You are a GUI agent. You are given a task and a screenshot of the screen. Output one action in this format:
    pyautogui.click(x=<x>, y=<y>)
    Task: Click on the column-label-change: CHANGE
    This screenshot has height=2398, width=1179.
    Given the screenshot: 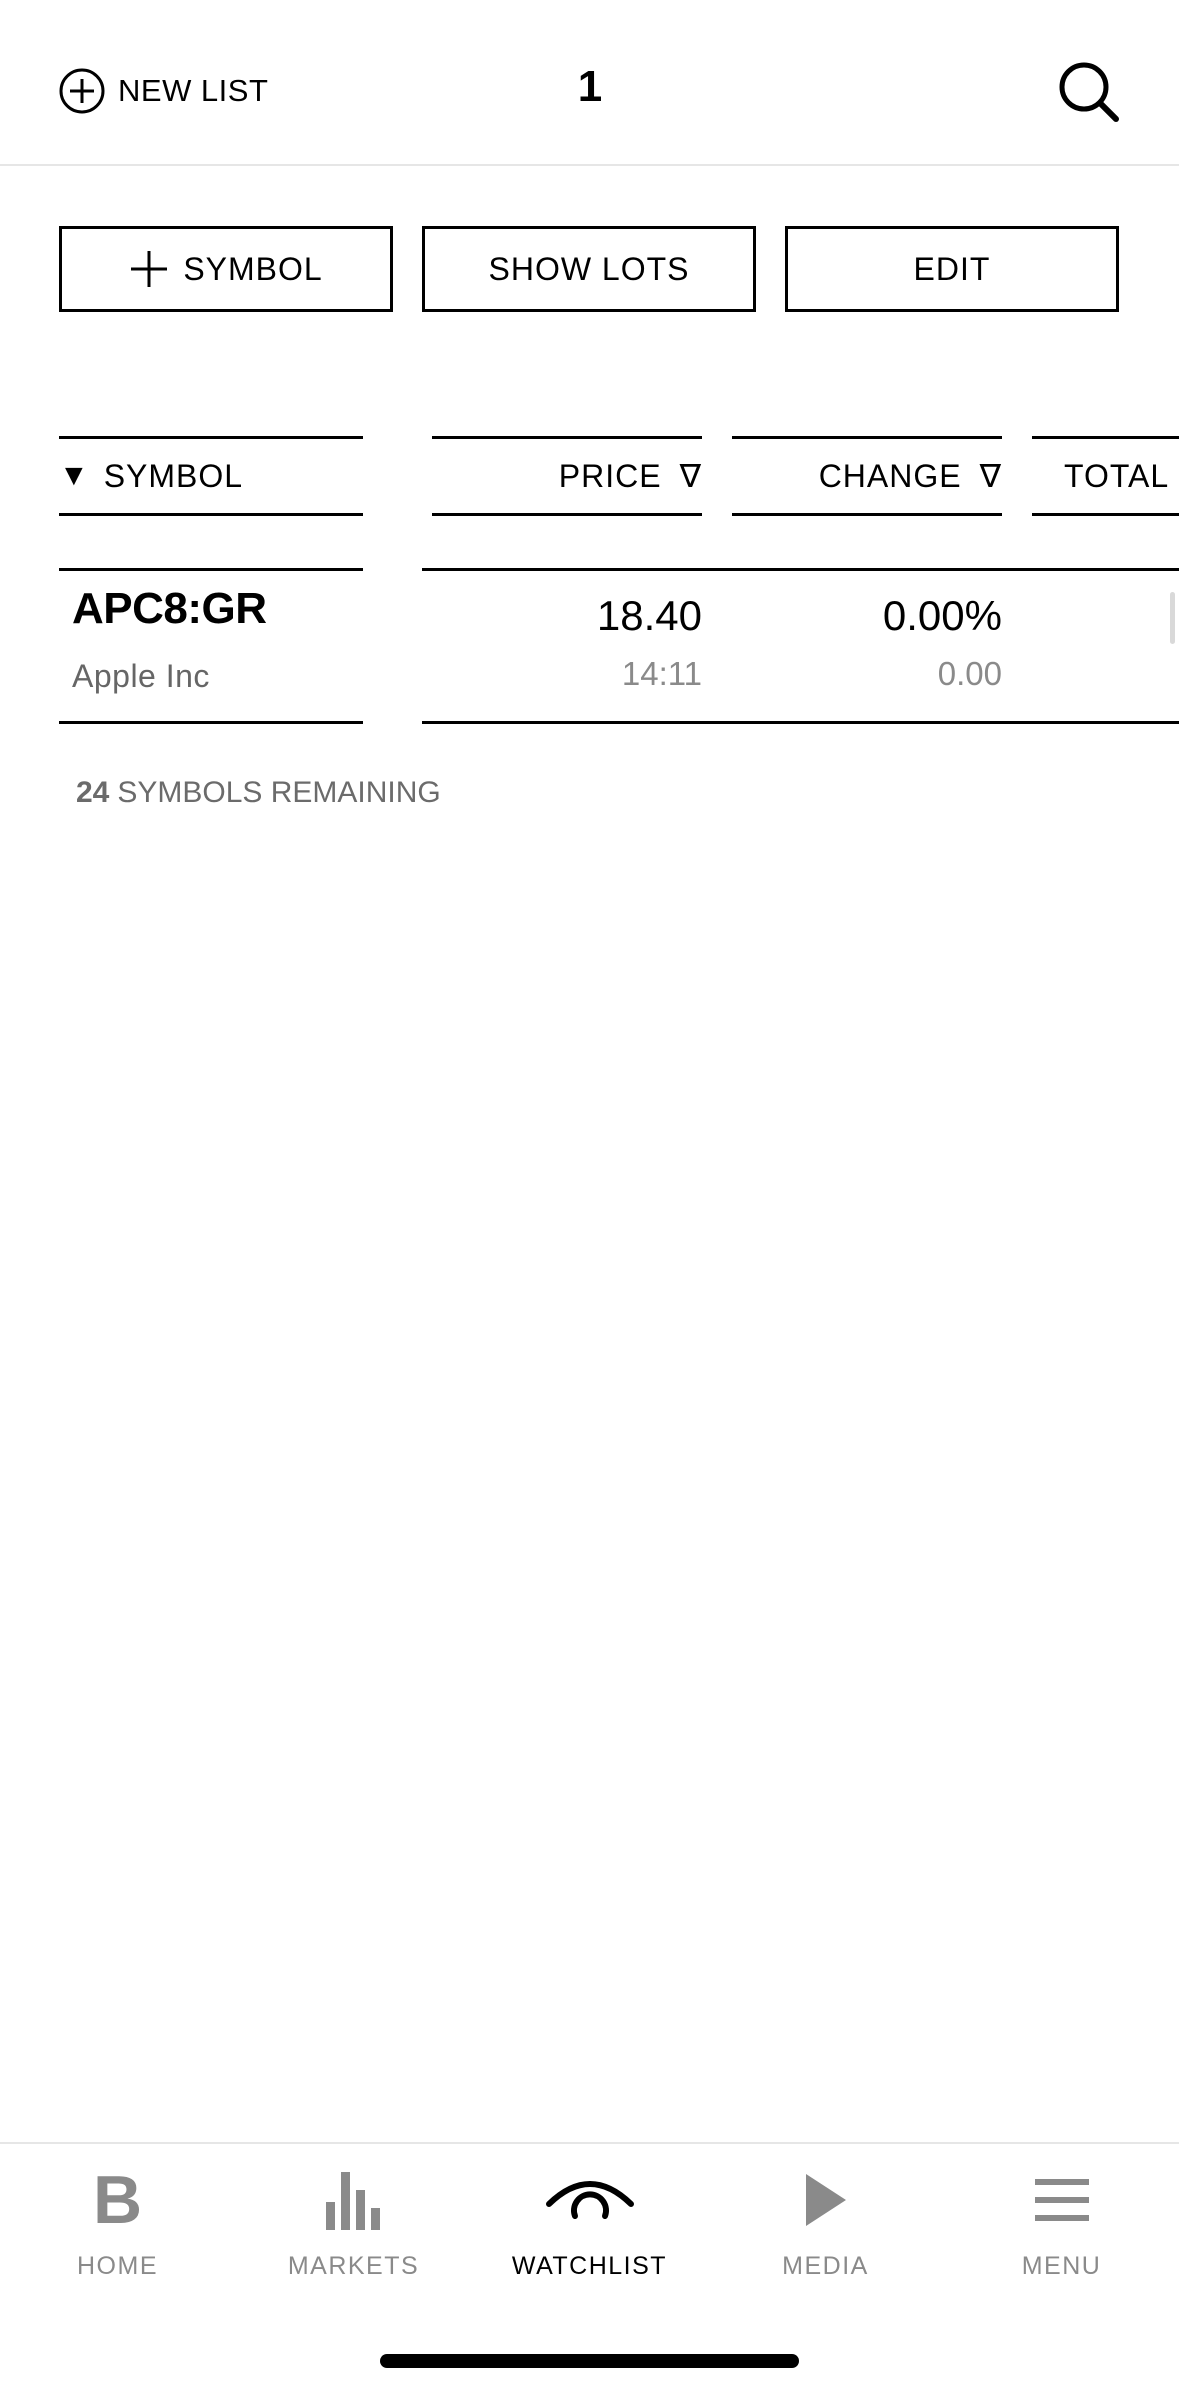 What is the action you would take?
    pyautogui.click(x=890, y=475)
    